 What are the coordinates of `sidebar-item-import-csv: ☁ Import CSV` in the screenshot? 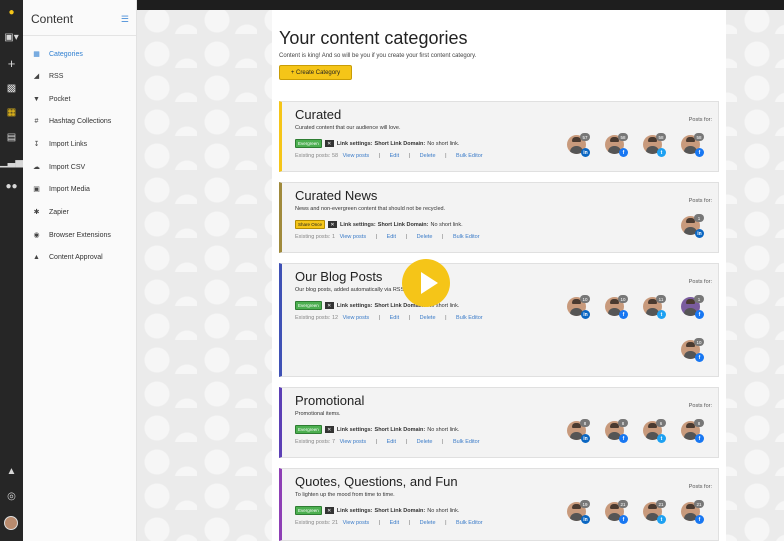 It's located at (79, 167).